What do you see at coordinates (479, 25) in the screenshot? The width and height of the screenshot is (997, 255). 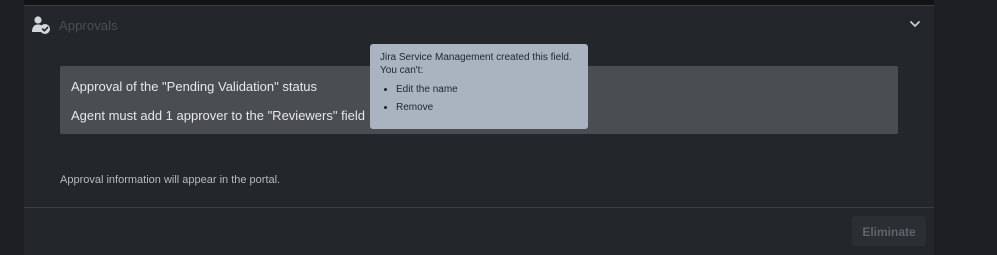 I see `approvals-panel-header: Approvals` at bounding box center [479, 25].